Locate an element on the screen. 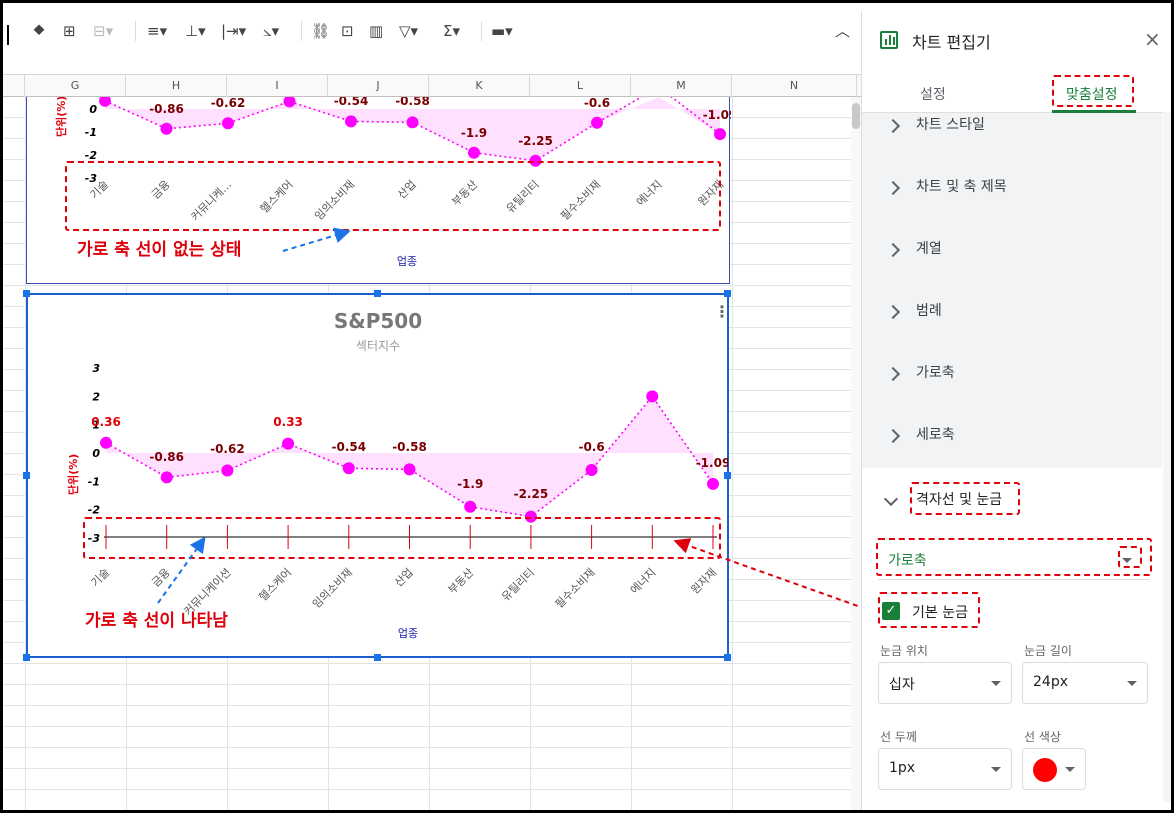  chart-bottom-category-label: 유틸리티 is located at coordinates (518, 585).